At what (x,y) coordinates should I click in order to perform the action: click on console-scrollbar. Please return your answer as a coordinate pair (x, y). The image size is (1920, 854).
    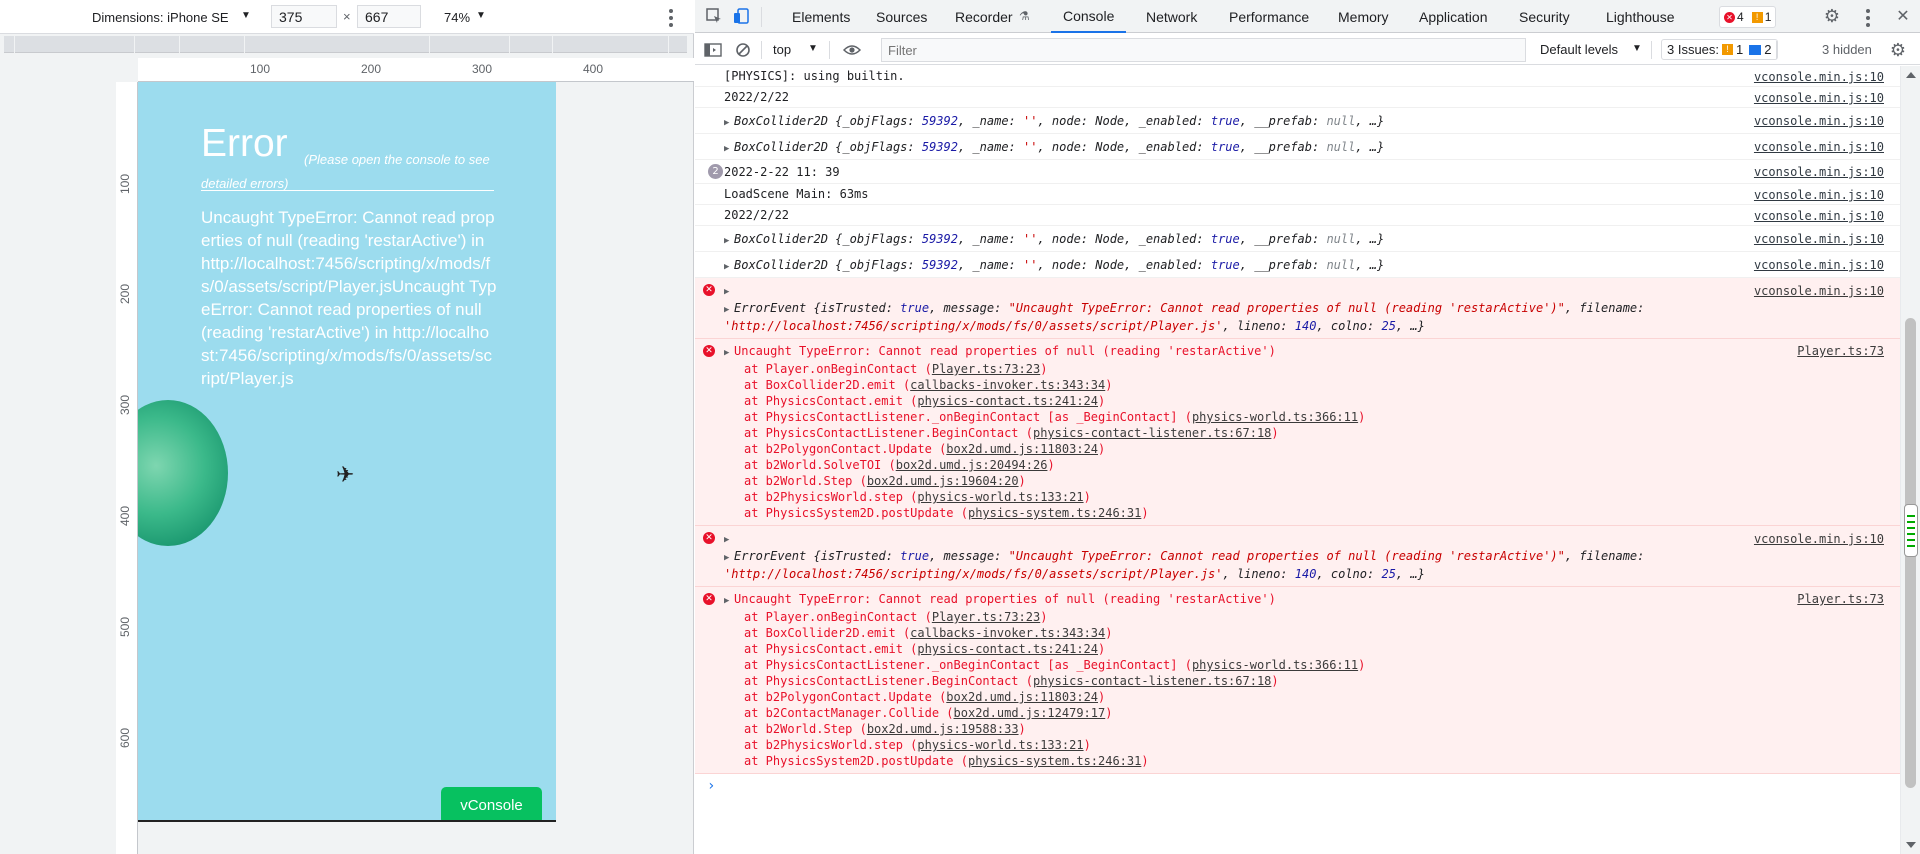
    Looking at the image, I should click on (1910, 460).